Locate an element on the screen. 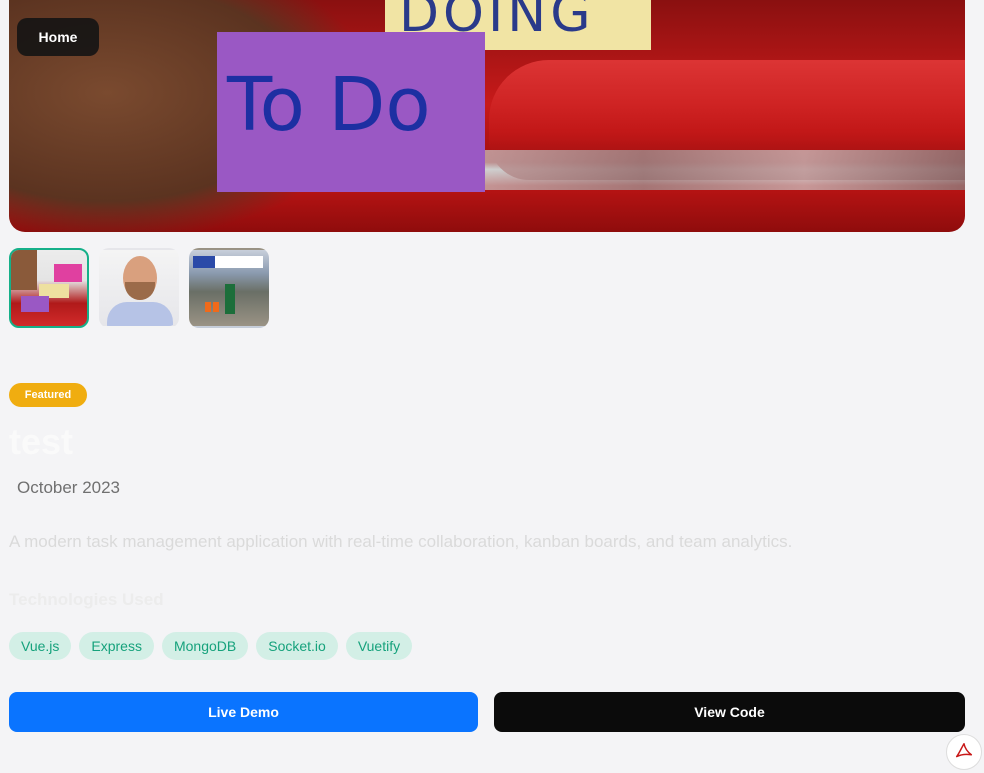 The image size is (984, 773). pdf-button is located at coordinates (964, 752).